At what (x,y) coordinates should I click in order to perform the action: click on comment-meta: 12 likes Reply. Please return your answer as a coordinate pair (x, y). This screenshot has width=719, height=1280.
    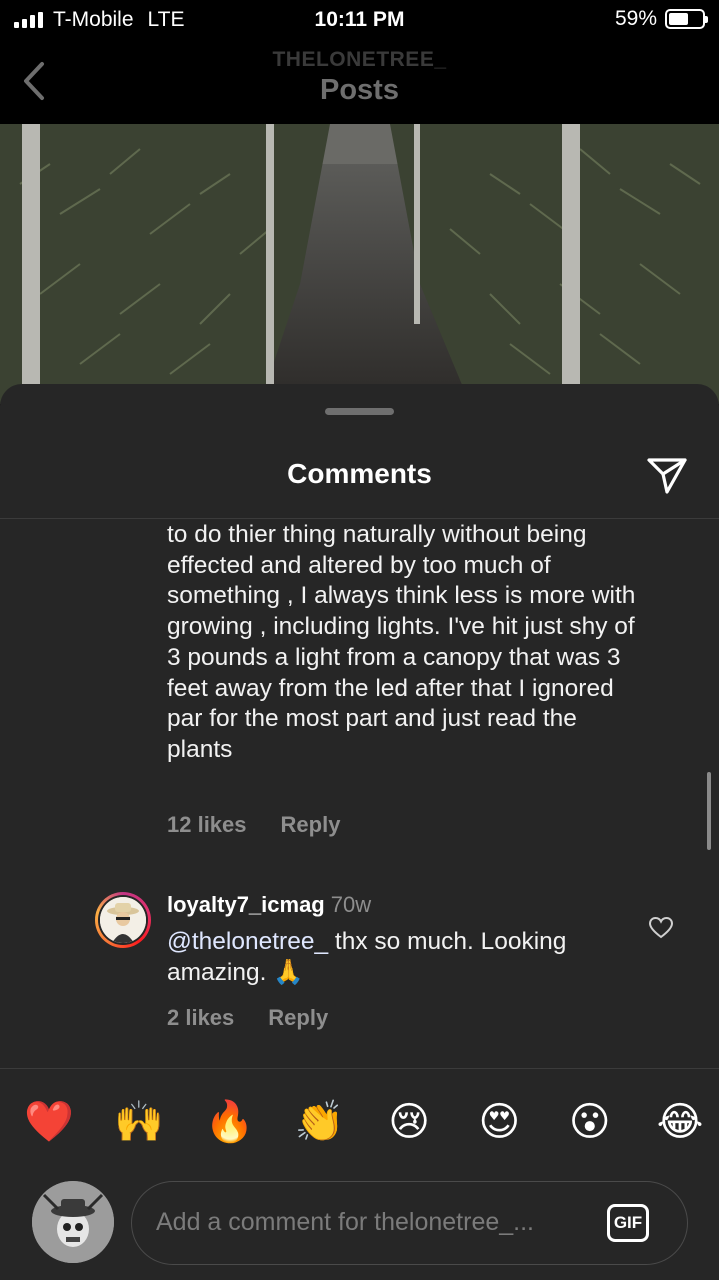
    Looking at the image, I should click on (253, 825).